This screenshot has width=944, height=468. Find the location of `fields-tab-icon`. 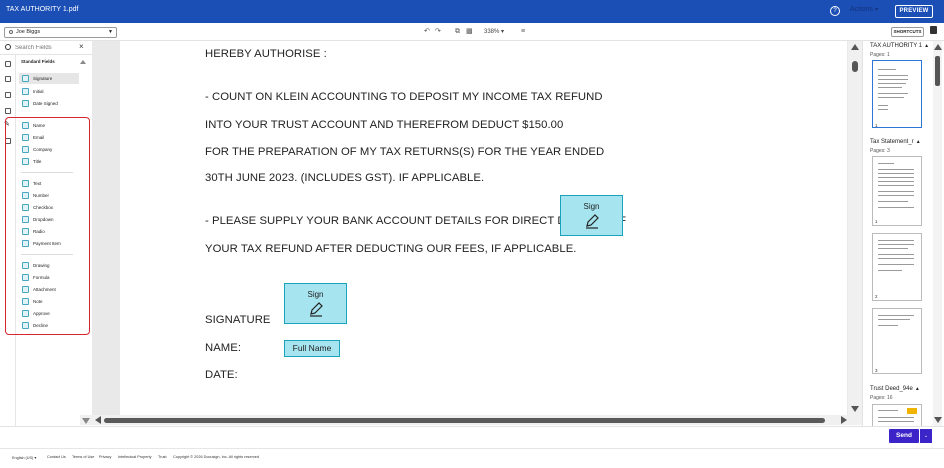

fields-tab-icon is located at coordinates (8, 64).